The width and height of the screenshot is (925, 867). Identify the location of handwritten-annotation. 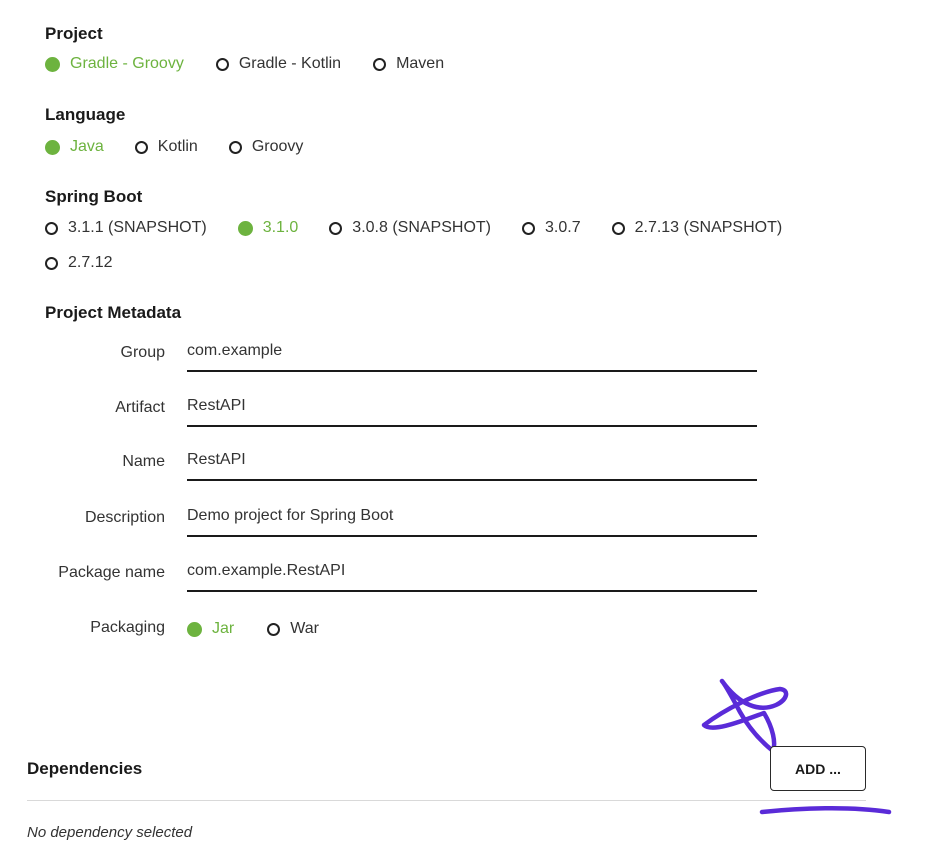
(796, 746).